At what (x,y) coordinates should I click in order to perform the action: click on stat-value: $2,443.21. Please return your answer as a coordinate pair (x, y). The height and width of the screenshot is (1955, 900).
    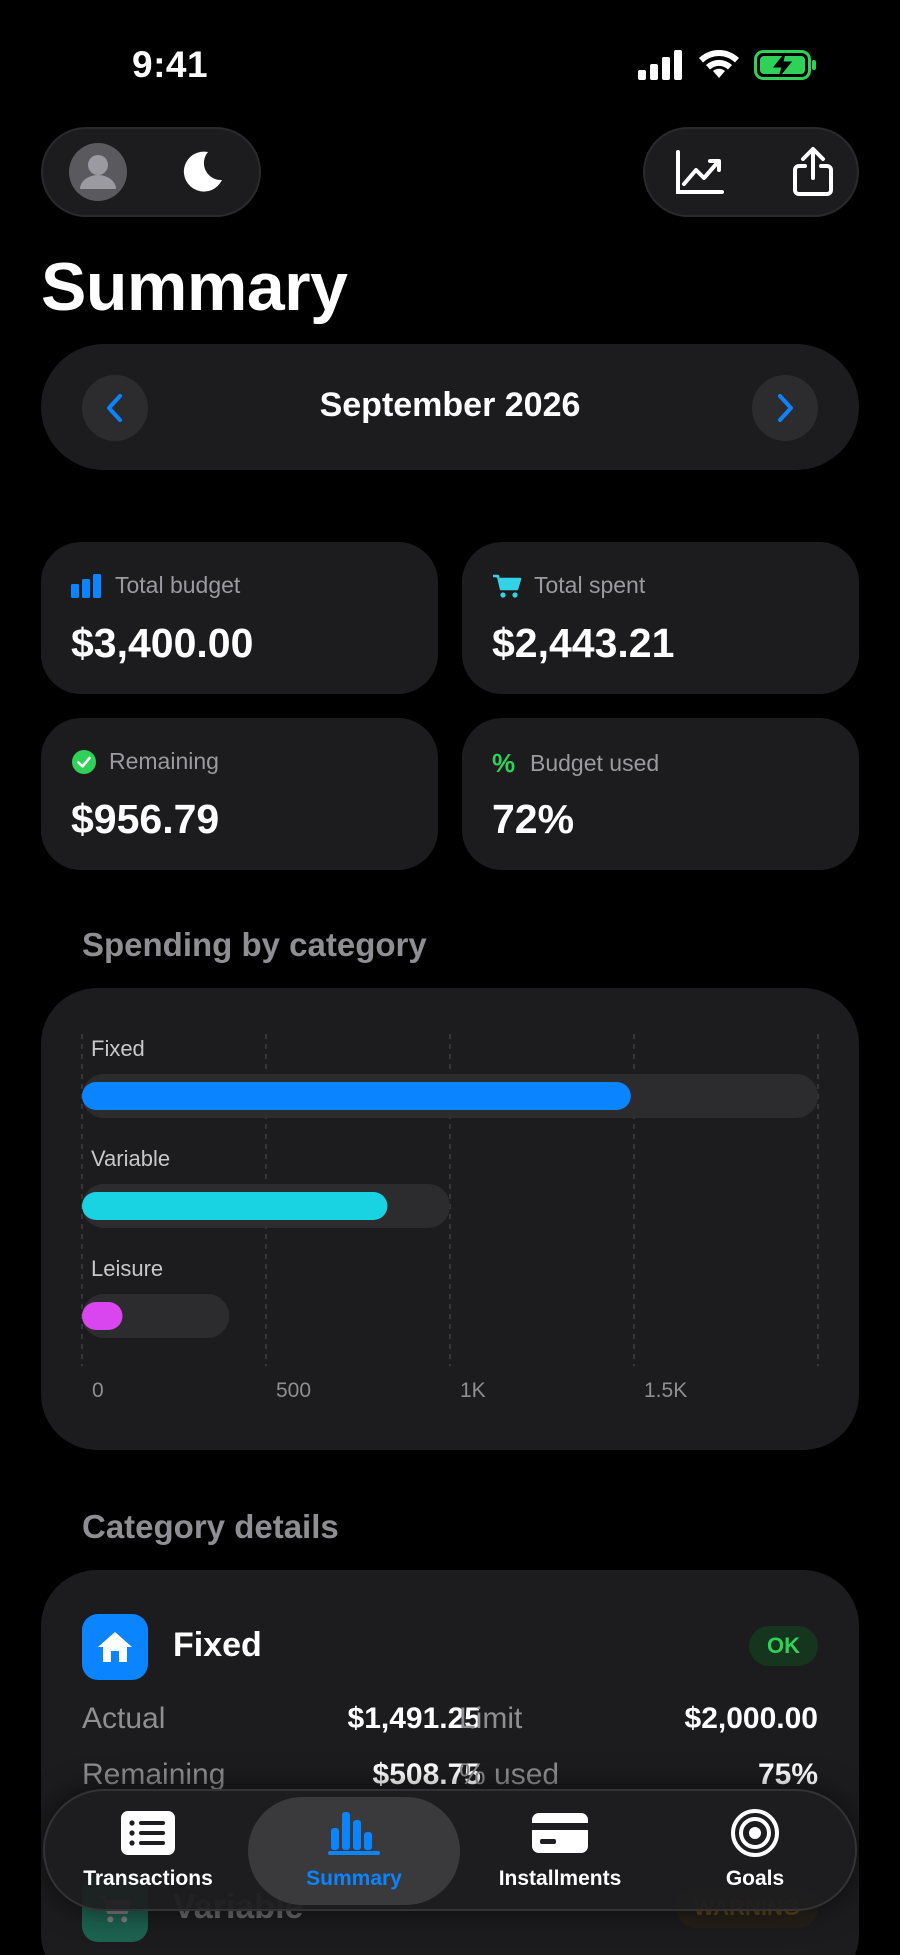
    Looking at the image, I should click on (583, 643).